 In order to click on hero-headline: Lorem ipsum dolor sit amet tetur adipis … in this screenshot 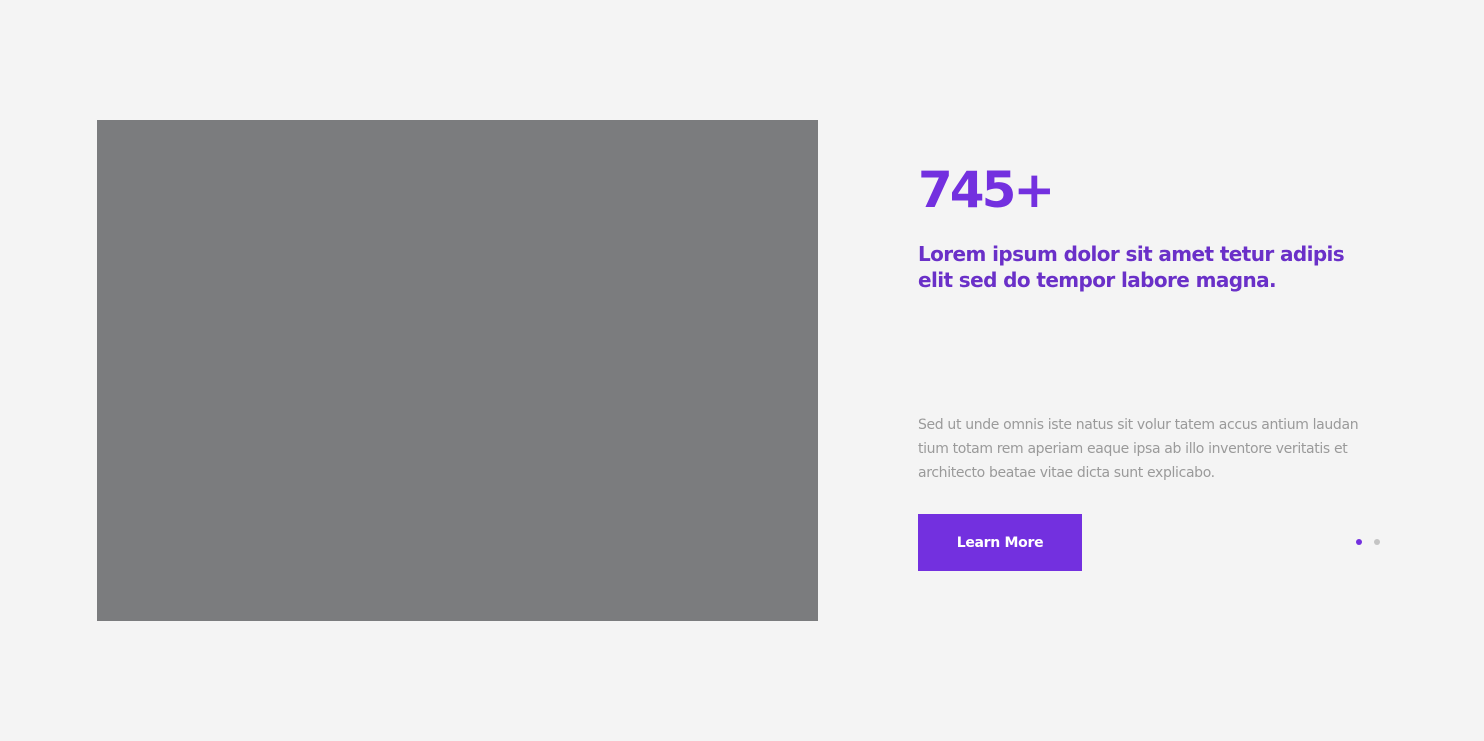, I will do `click(1131, 267)`.